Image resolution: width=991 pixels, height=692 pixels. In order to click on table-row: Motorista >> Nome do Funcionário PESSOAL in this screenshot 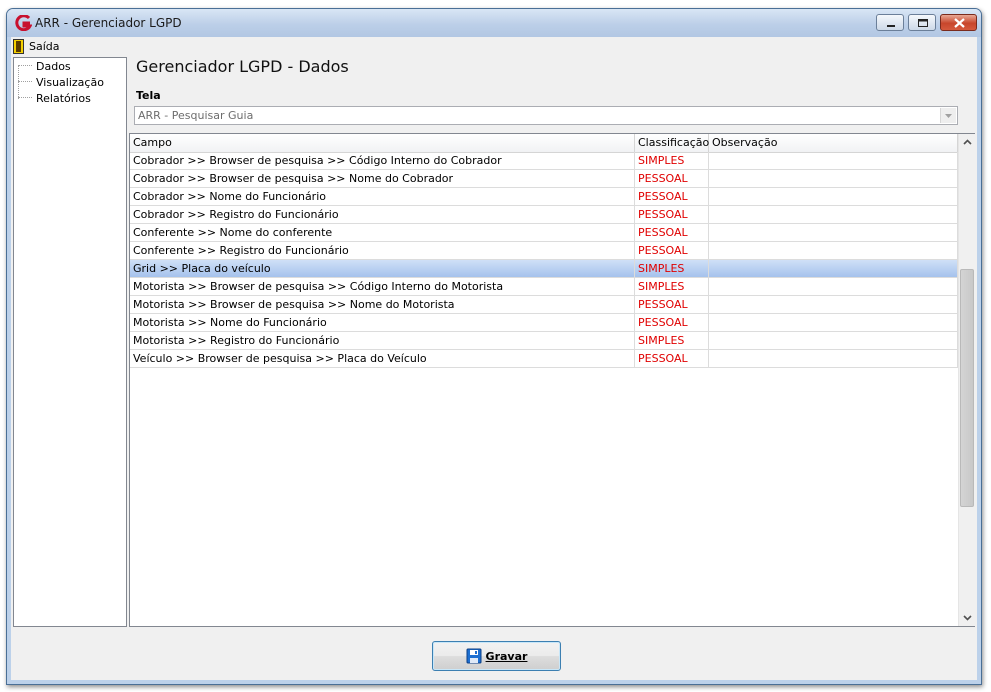, I will do `click(544, 323)`.